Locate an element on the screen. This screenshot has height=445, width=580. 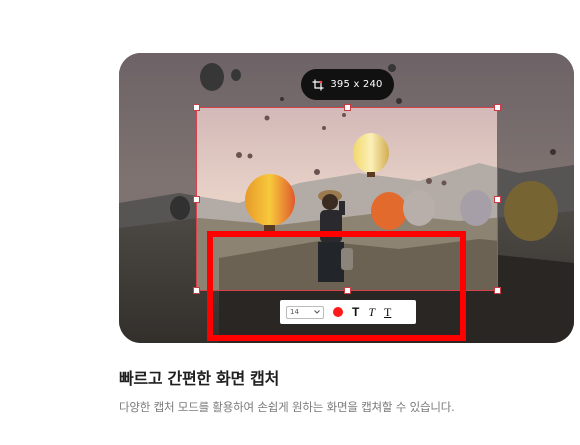
resize-handle-top is located at coordinates (347, 107).